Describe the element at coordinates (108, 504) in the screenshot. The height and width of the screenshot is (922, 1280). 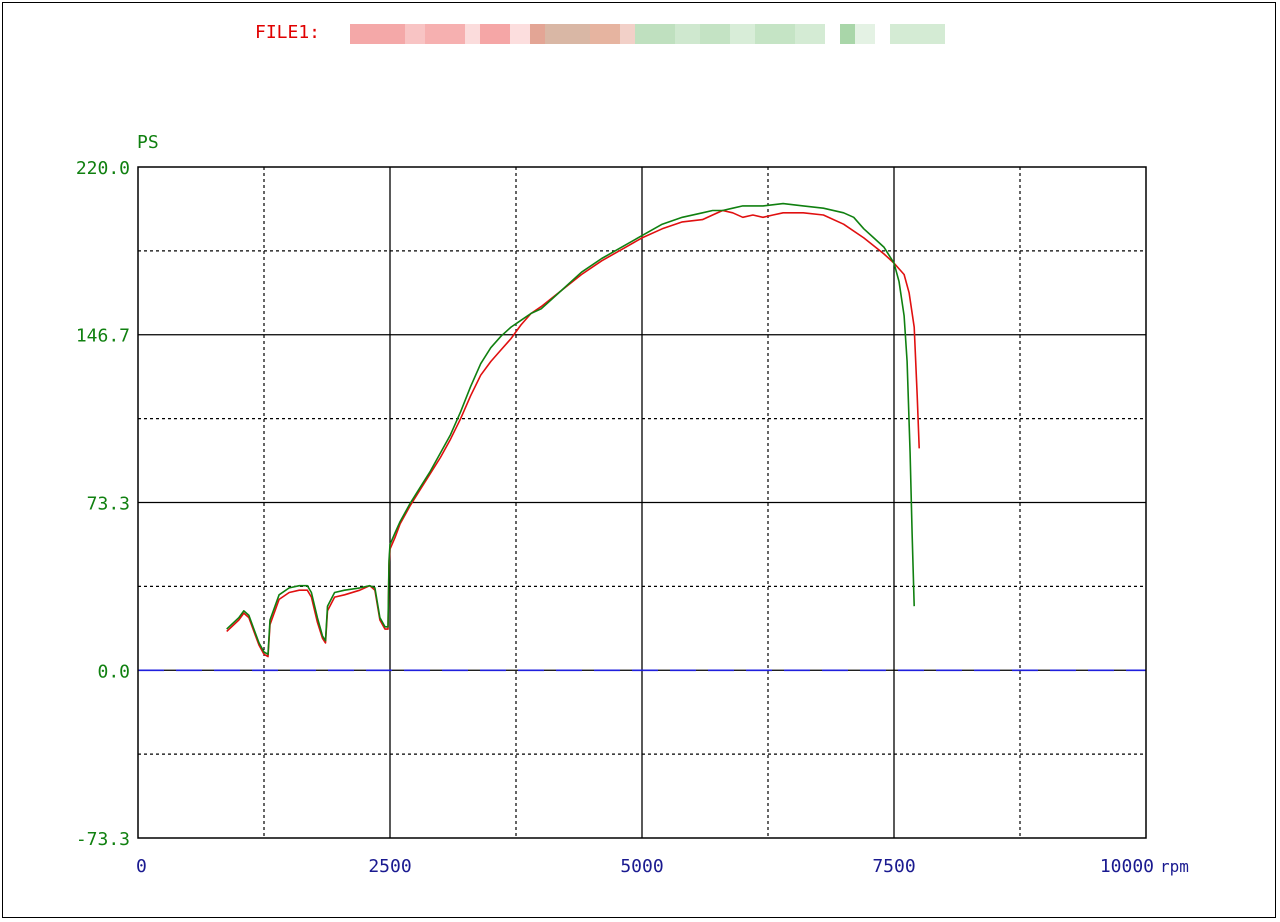
I see `y-tick-label: 73.3` at that location.